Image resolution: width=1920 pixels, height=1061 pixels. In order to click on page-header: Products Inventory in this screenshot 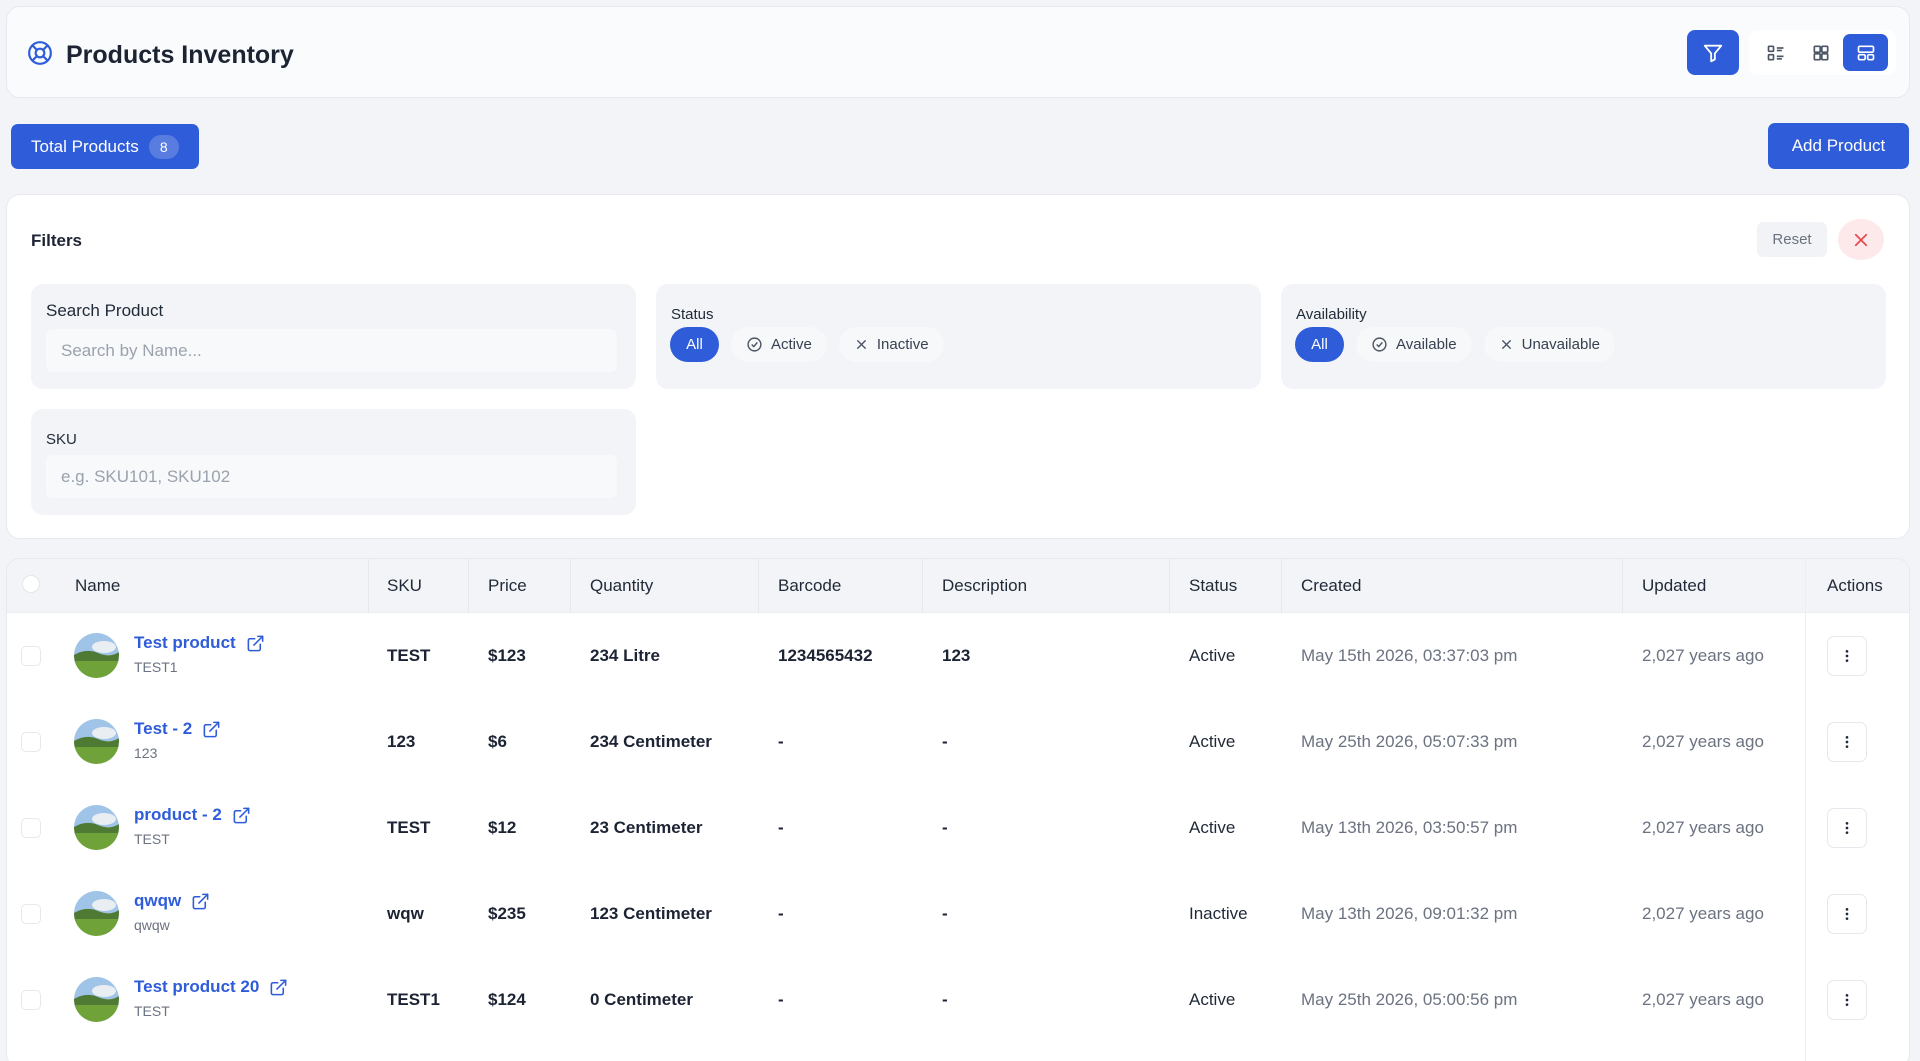, I will do `click(958, 52)`.